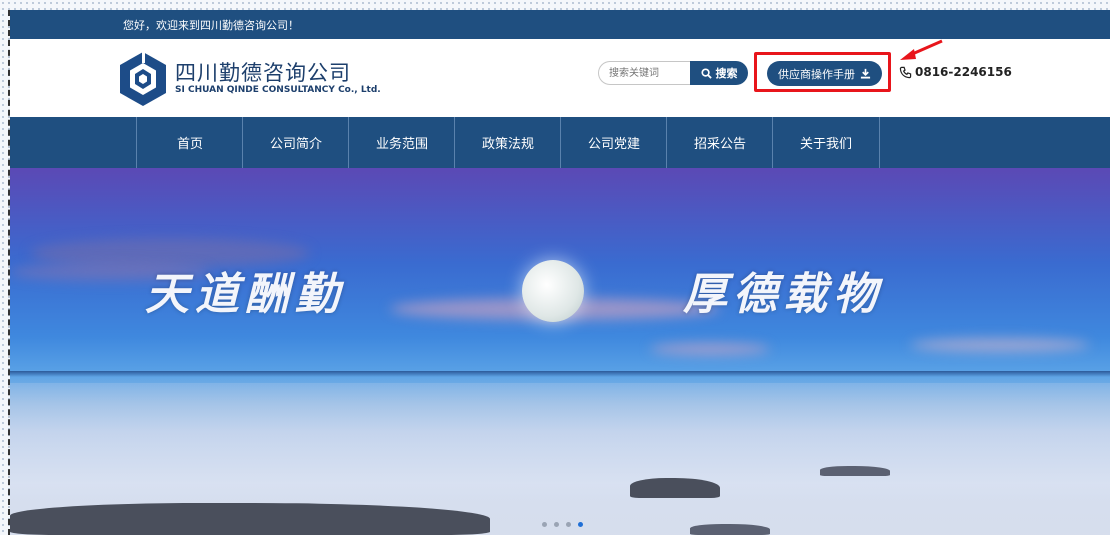 The height and width of the screenshot is (535, 1110). What do you see at coordinates (719, 142) in the screenshot?
I see `nav-item-procurement-notices: 招采公告` at bounding box center [719, 142].